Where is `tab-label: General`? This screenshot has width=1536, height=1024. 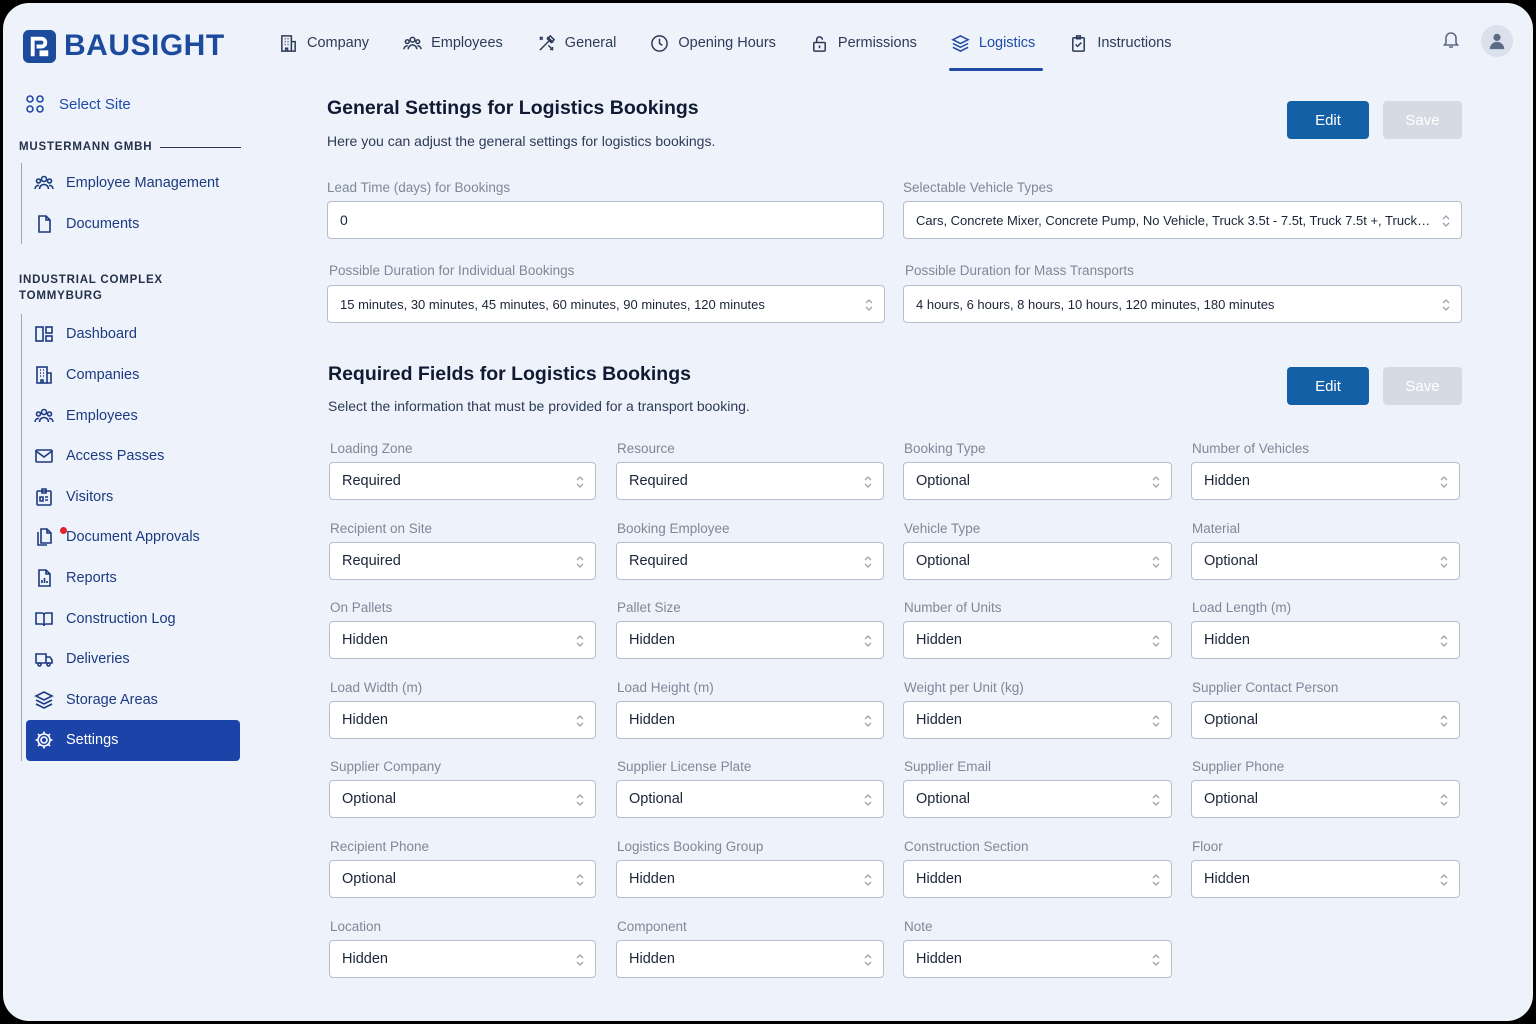 tab-label: General is located at coordinates (590, 43).